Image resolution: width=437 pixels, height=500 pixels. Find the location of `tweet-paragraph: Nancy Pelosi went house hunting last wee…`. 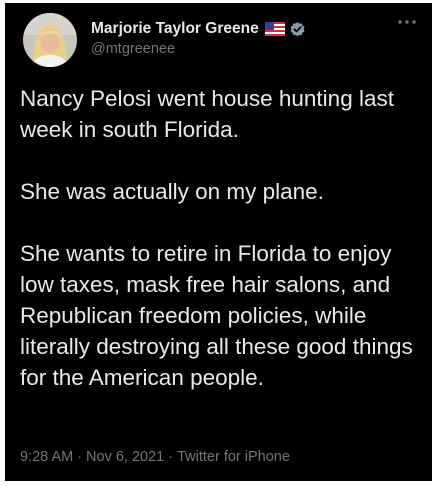

tweet-paragraph: Nancy Pelosi went house hunting last wee… is located at coordinates (207, 114).